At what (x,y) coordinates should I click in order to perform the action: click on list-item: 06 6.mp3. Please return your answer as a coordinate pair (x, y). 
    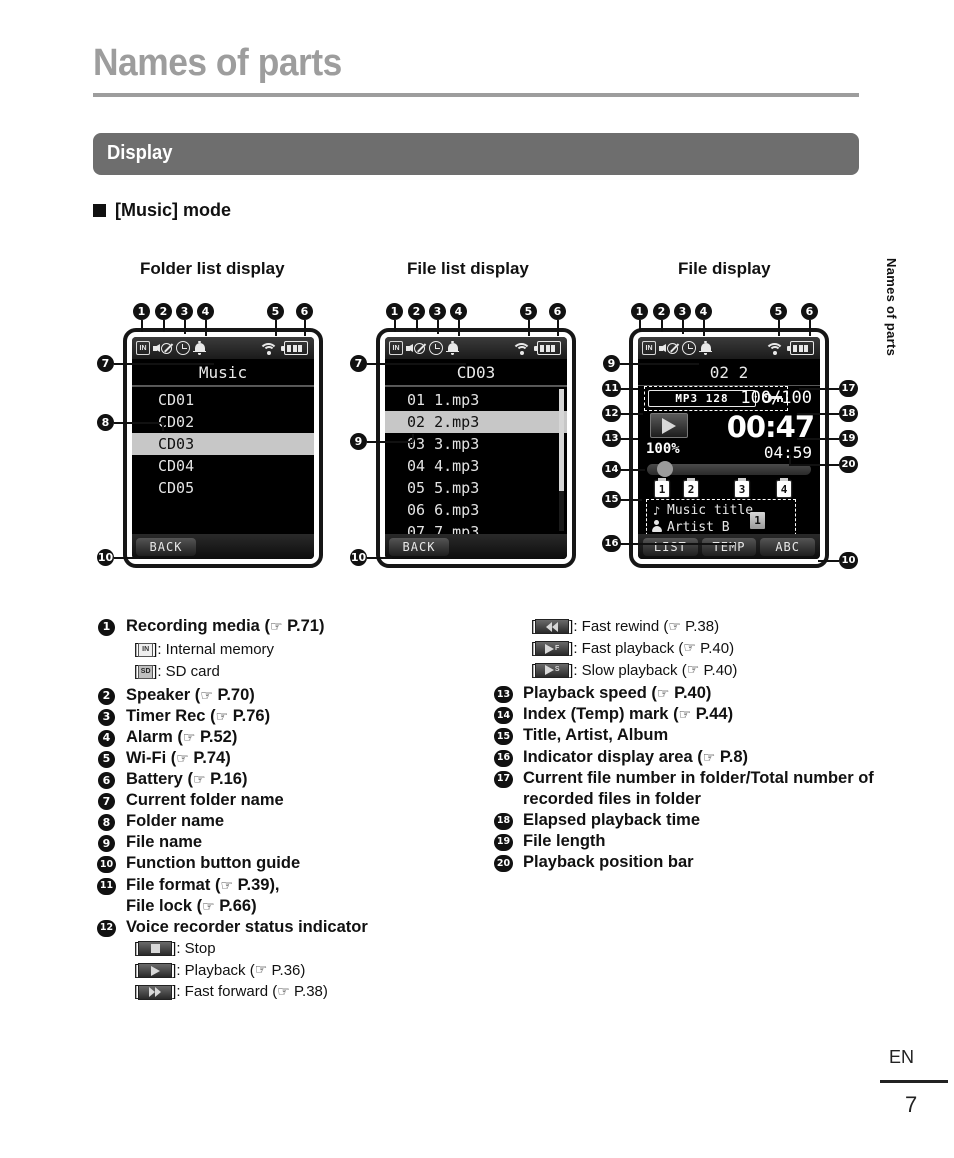
    Looking at the image, I should click on (476, 510).